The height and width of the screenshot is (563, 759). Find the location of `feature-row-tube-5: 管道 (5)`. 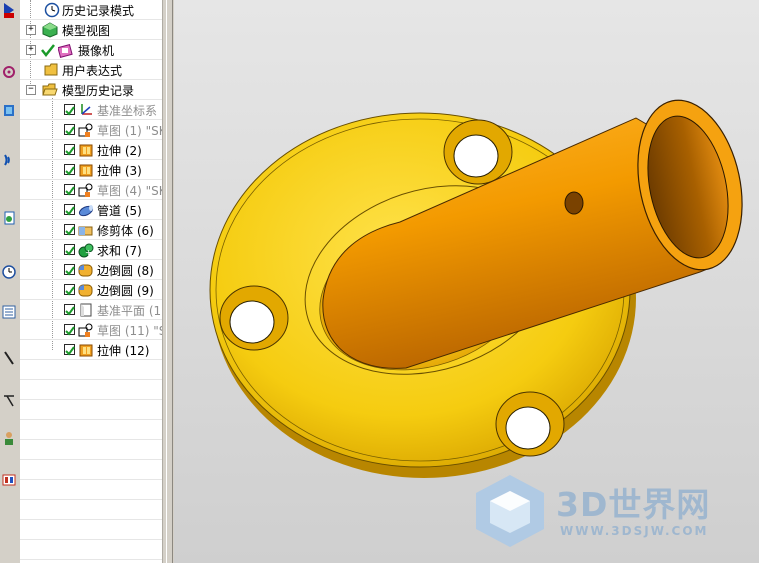

feature-row-tube-5: 管道 (5) is located at coordinates (91, 210).